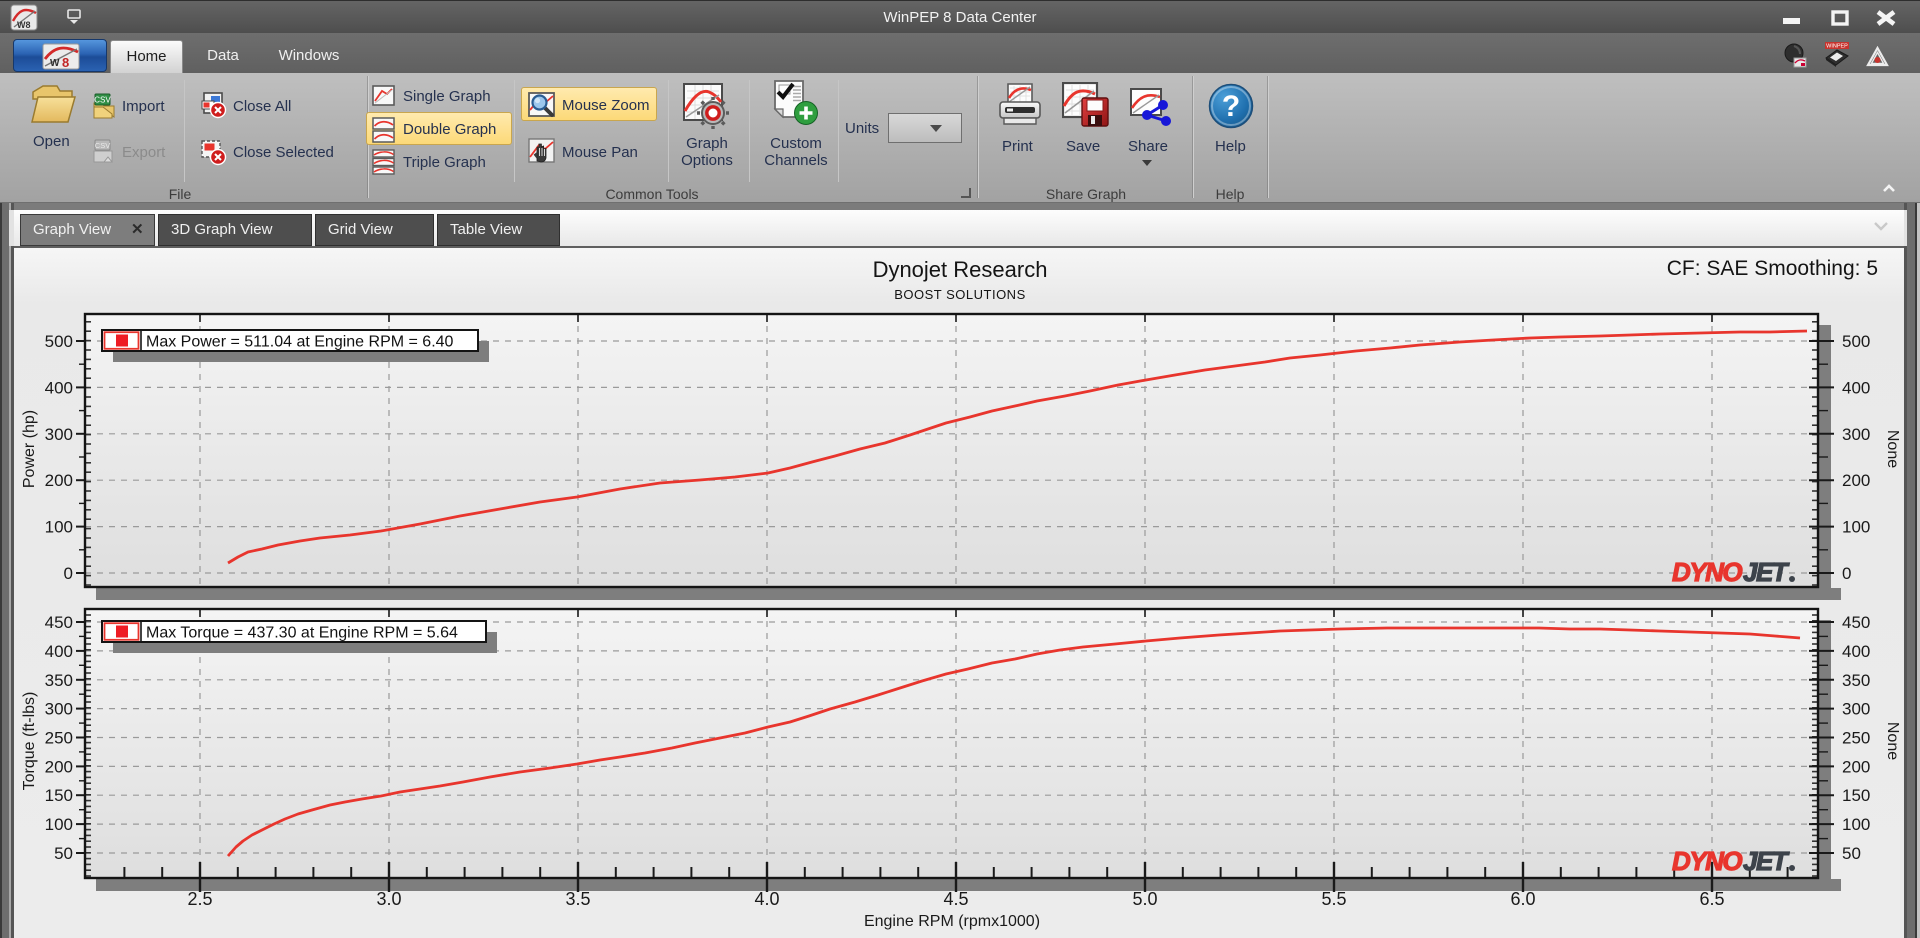  What do you see at coordinates (300, 342) in the screenshot?
I see `svg-text:Max Power = 511.04 at Engine R: Max Power = 511.04 at Engine RPM = 6.40` at bounding box center [300, 342].